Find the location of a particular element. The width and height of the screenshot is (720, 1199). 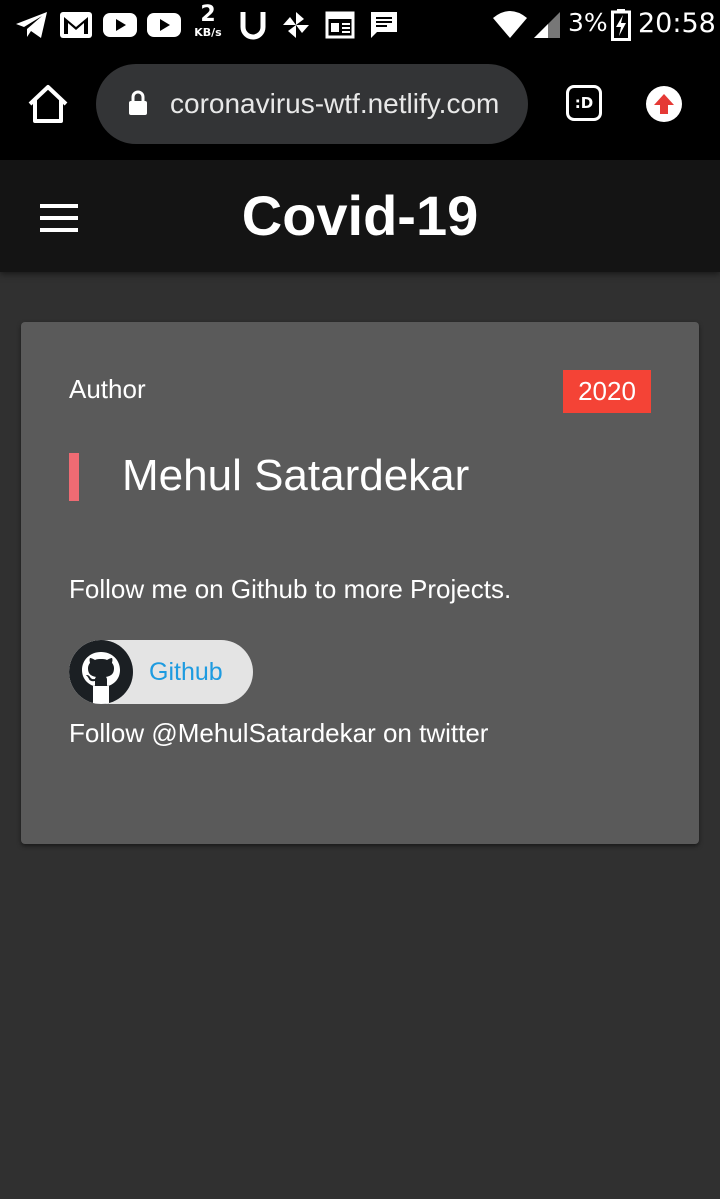

network-speed-unit: KB/s is located at coordinates (208, 32).